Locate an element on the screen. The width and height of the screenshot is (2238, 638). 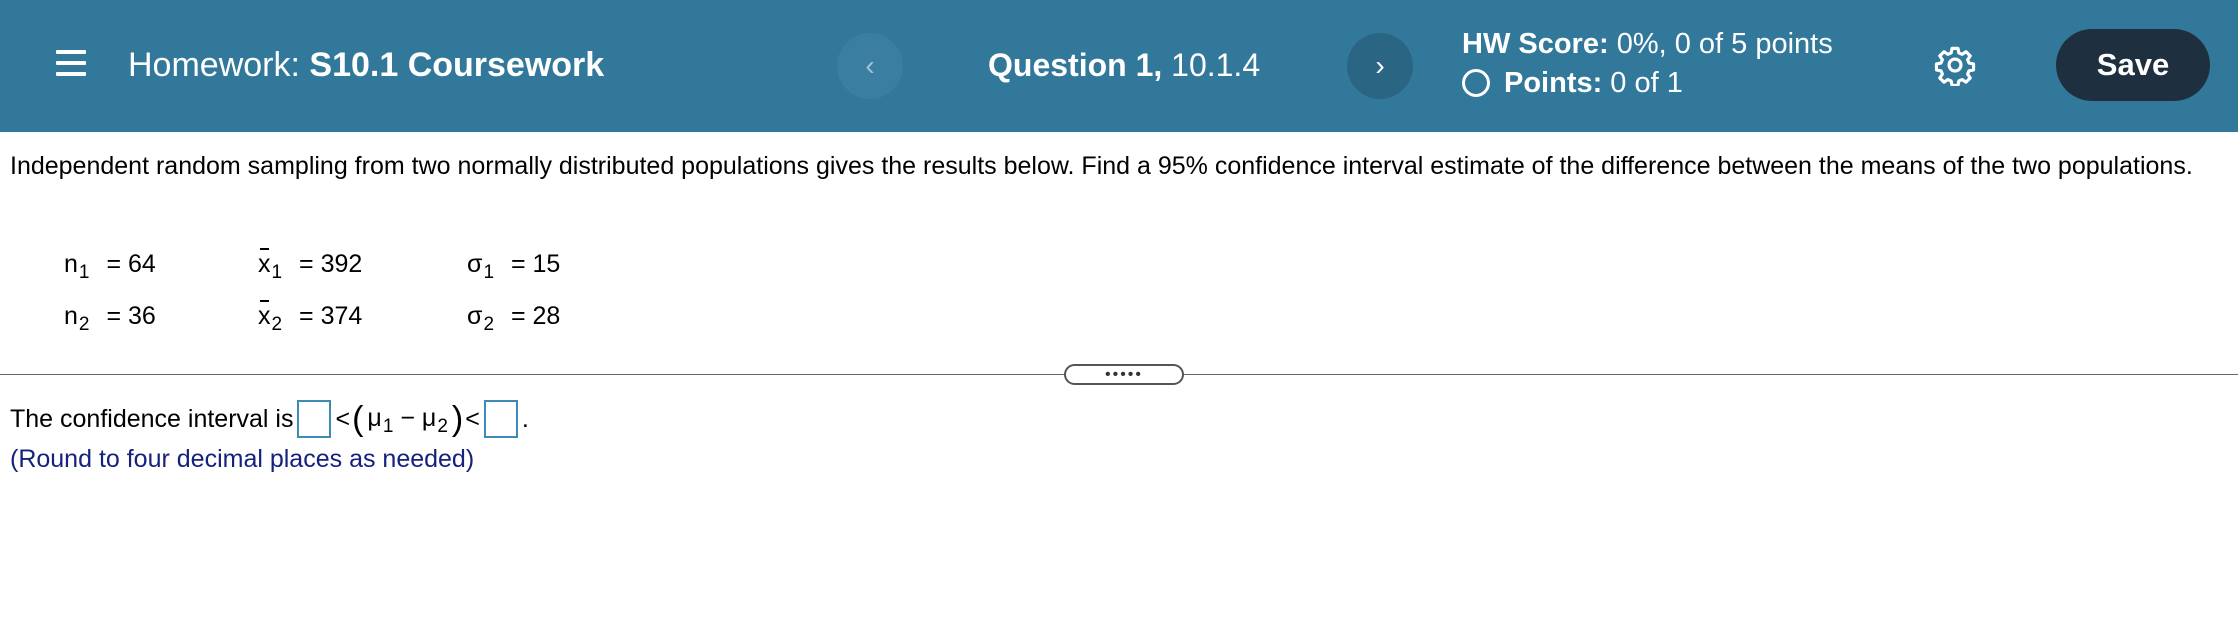
lower-bound-input is located at coordinates (314, 419).